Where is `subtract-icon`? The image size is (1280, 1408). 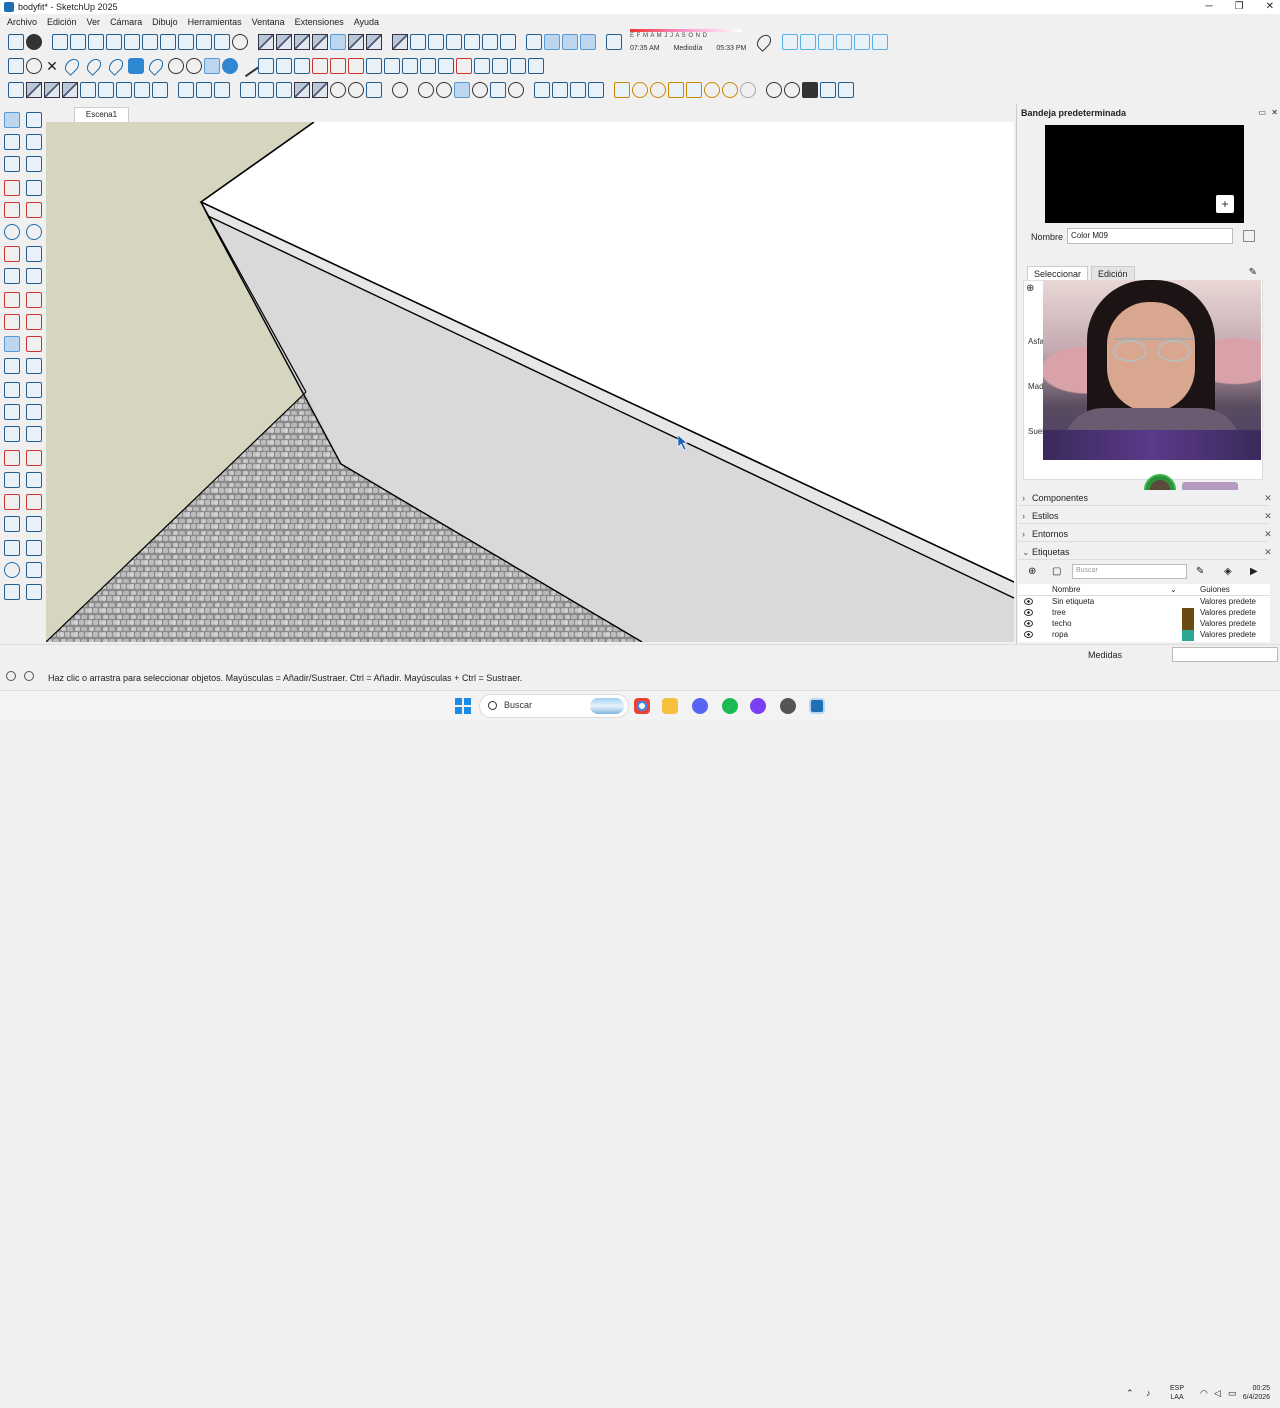 subtract-icon is located at coordinates (266, 90).